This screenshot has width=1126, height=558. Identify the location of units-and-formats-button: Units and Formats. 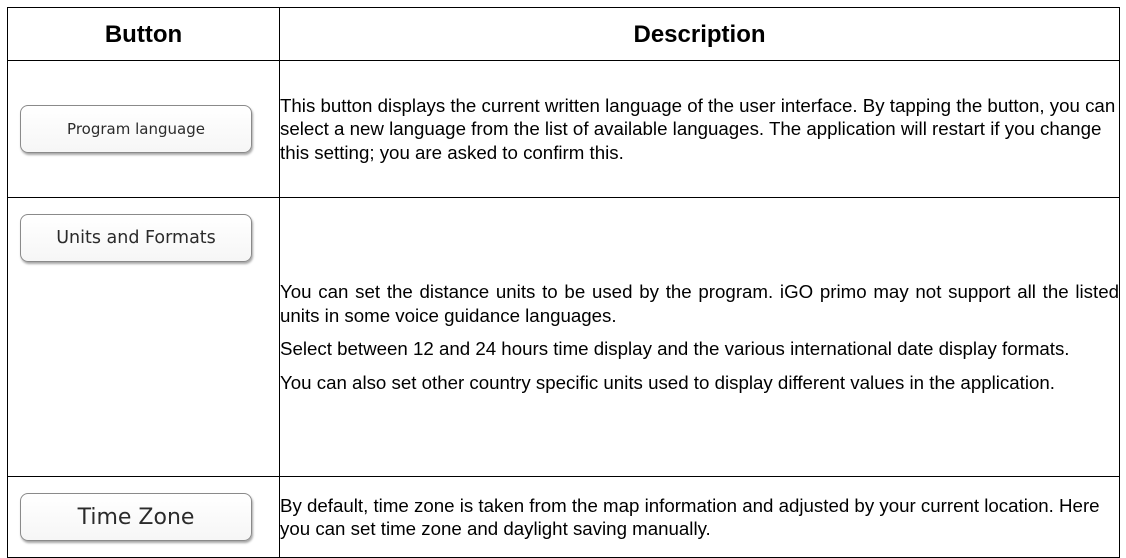
(136, 238).